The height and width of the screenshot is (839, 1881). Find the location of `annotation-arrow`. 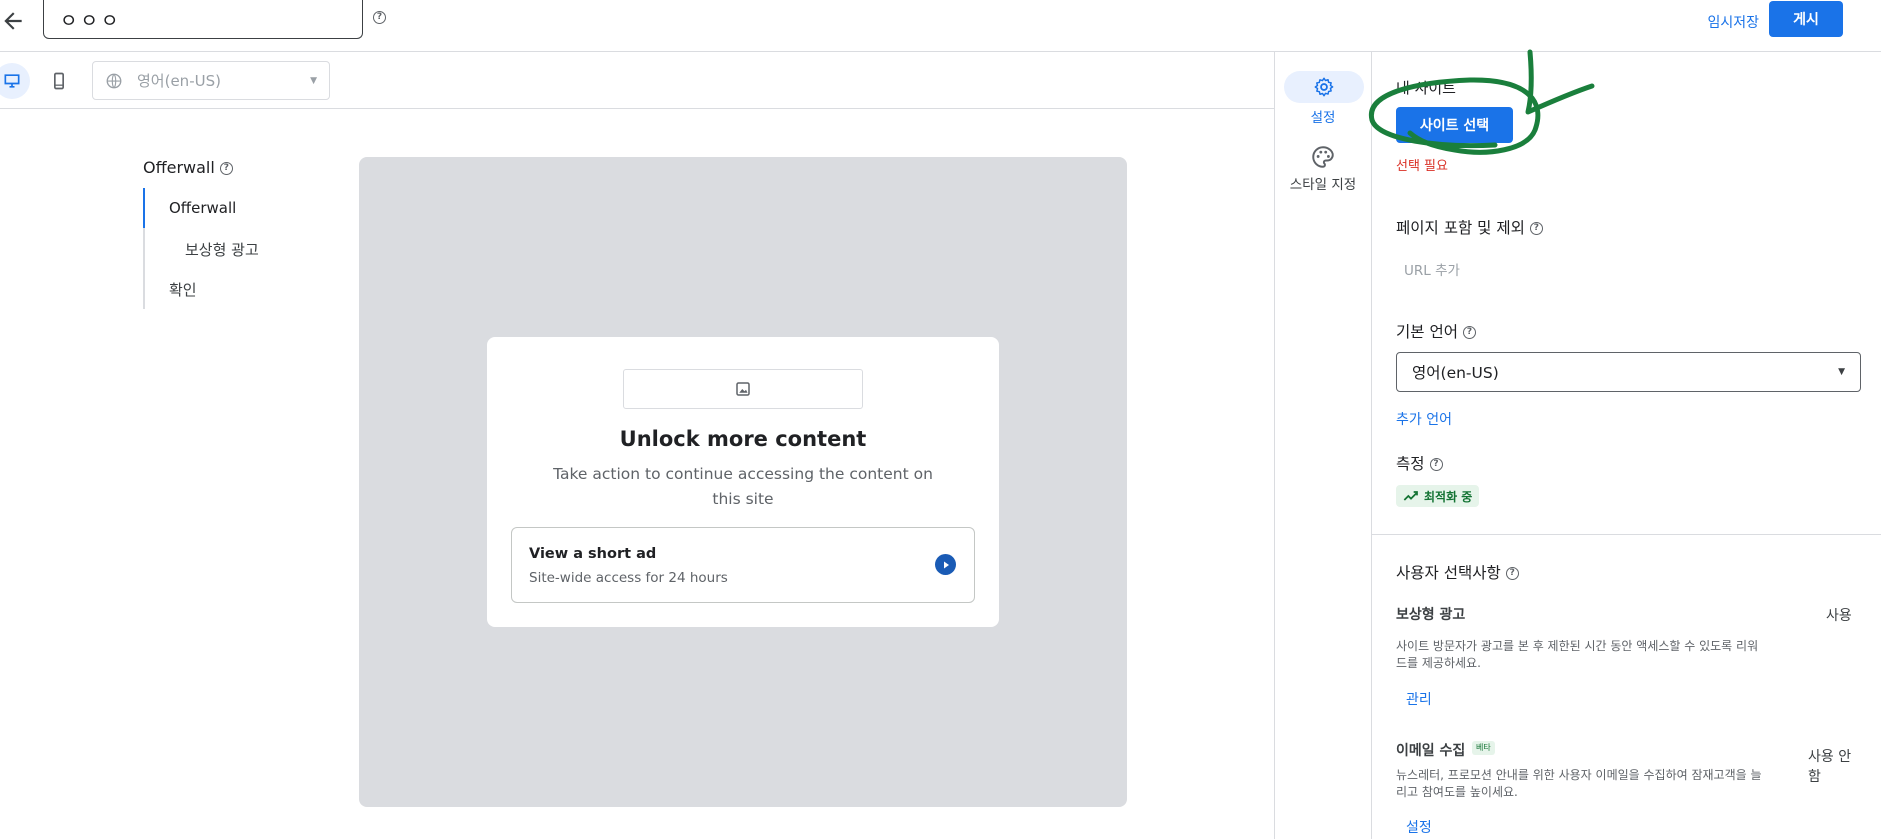

annotation-arrow is located at coordinates (1560, 82).